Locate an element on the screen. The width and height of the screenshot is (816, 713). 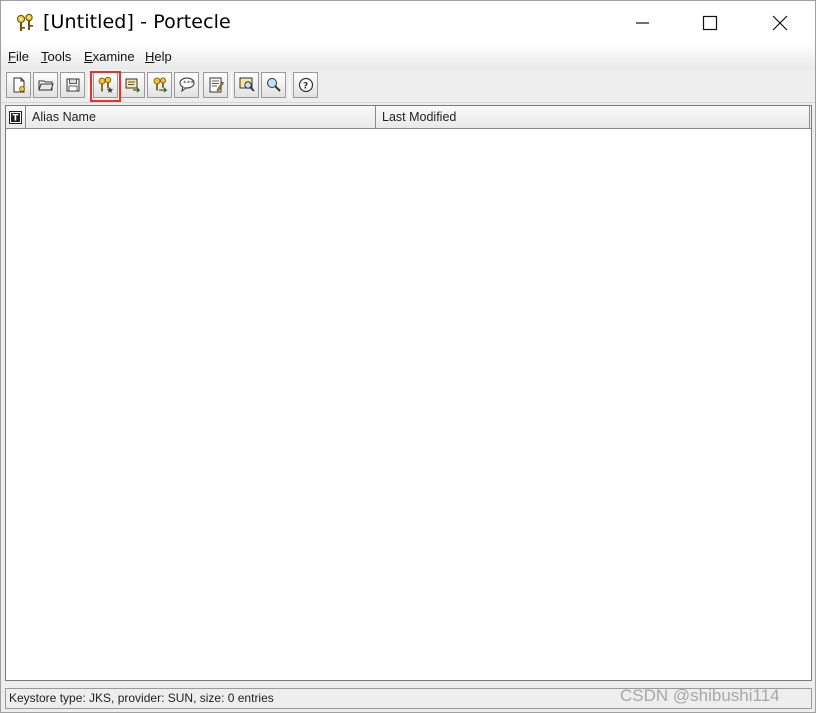
menu-tools: Tools is located at coordinates (56, 56).